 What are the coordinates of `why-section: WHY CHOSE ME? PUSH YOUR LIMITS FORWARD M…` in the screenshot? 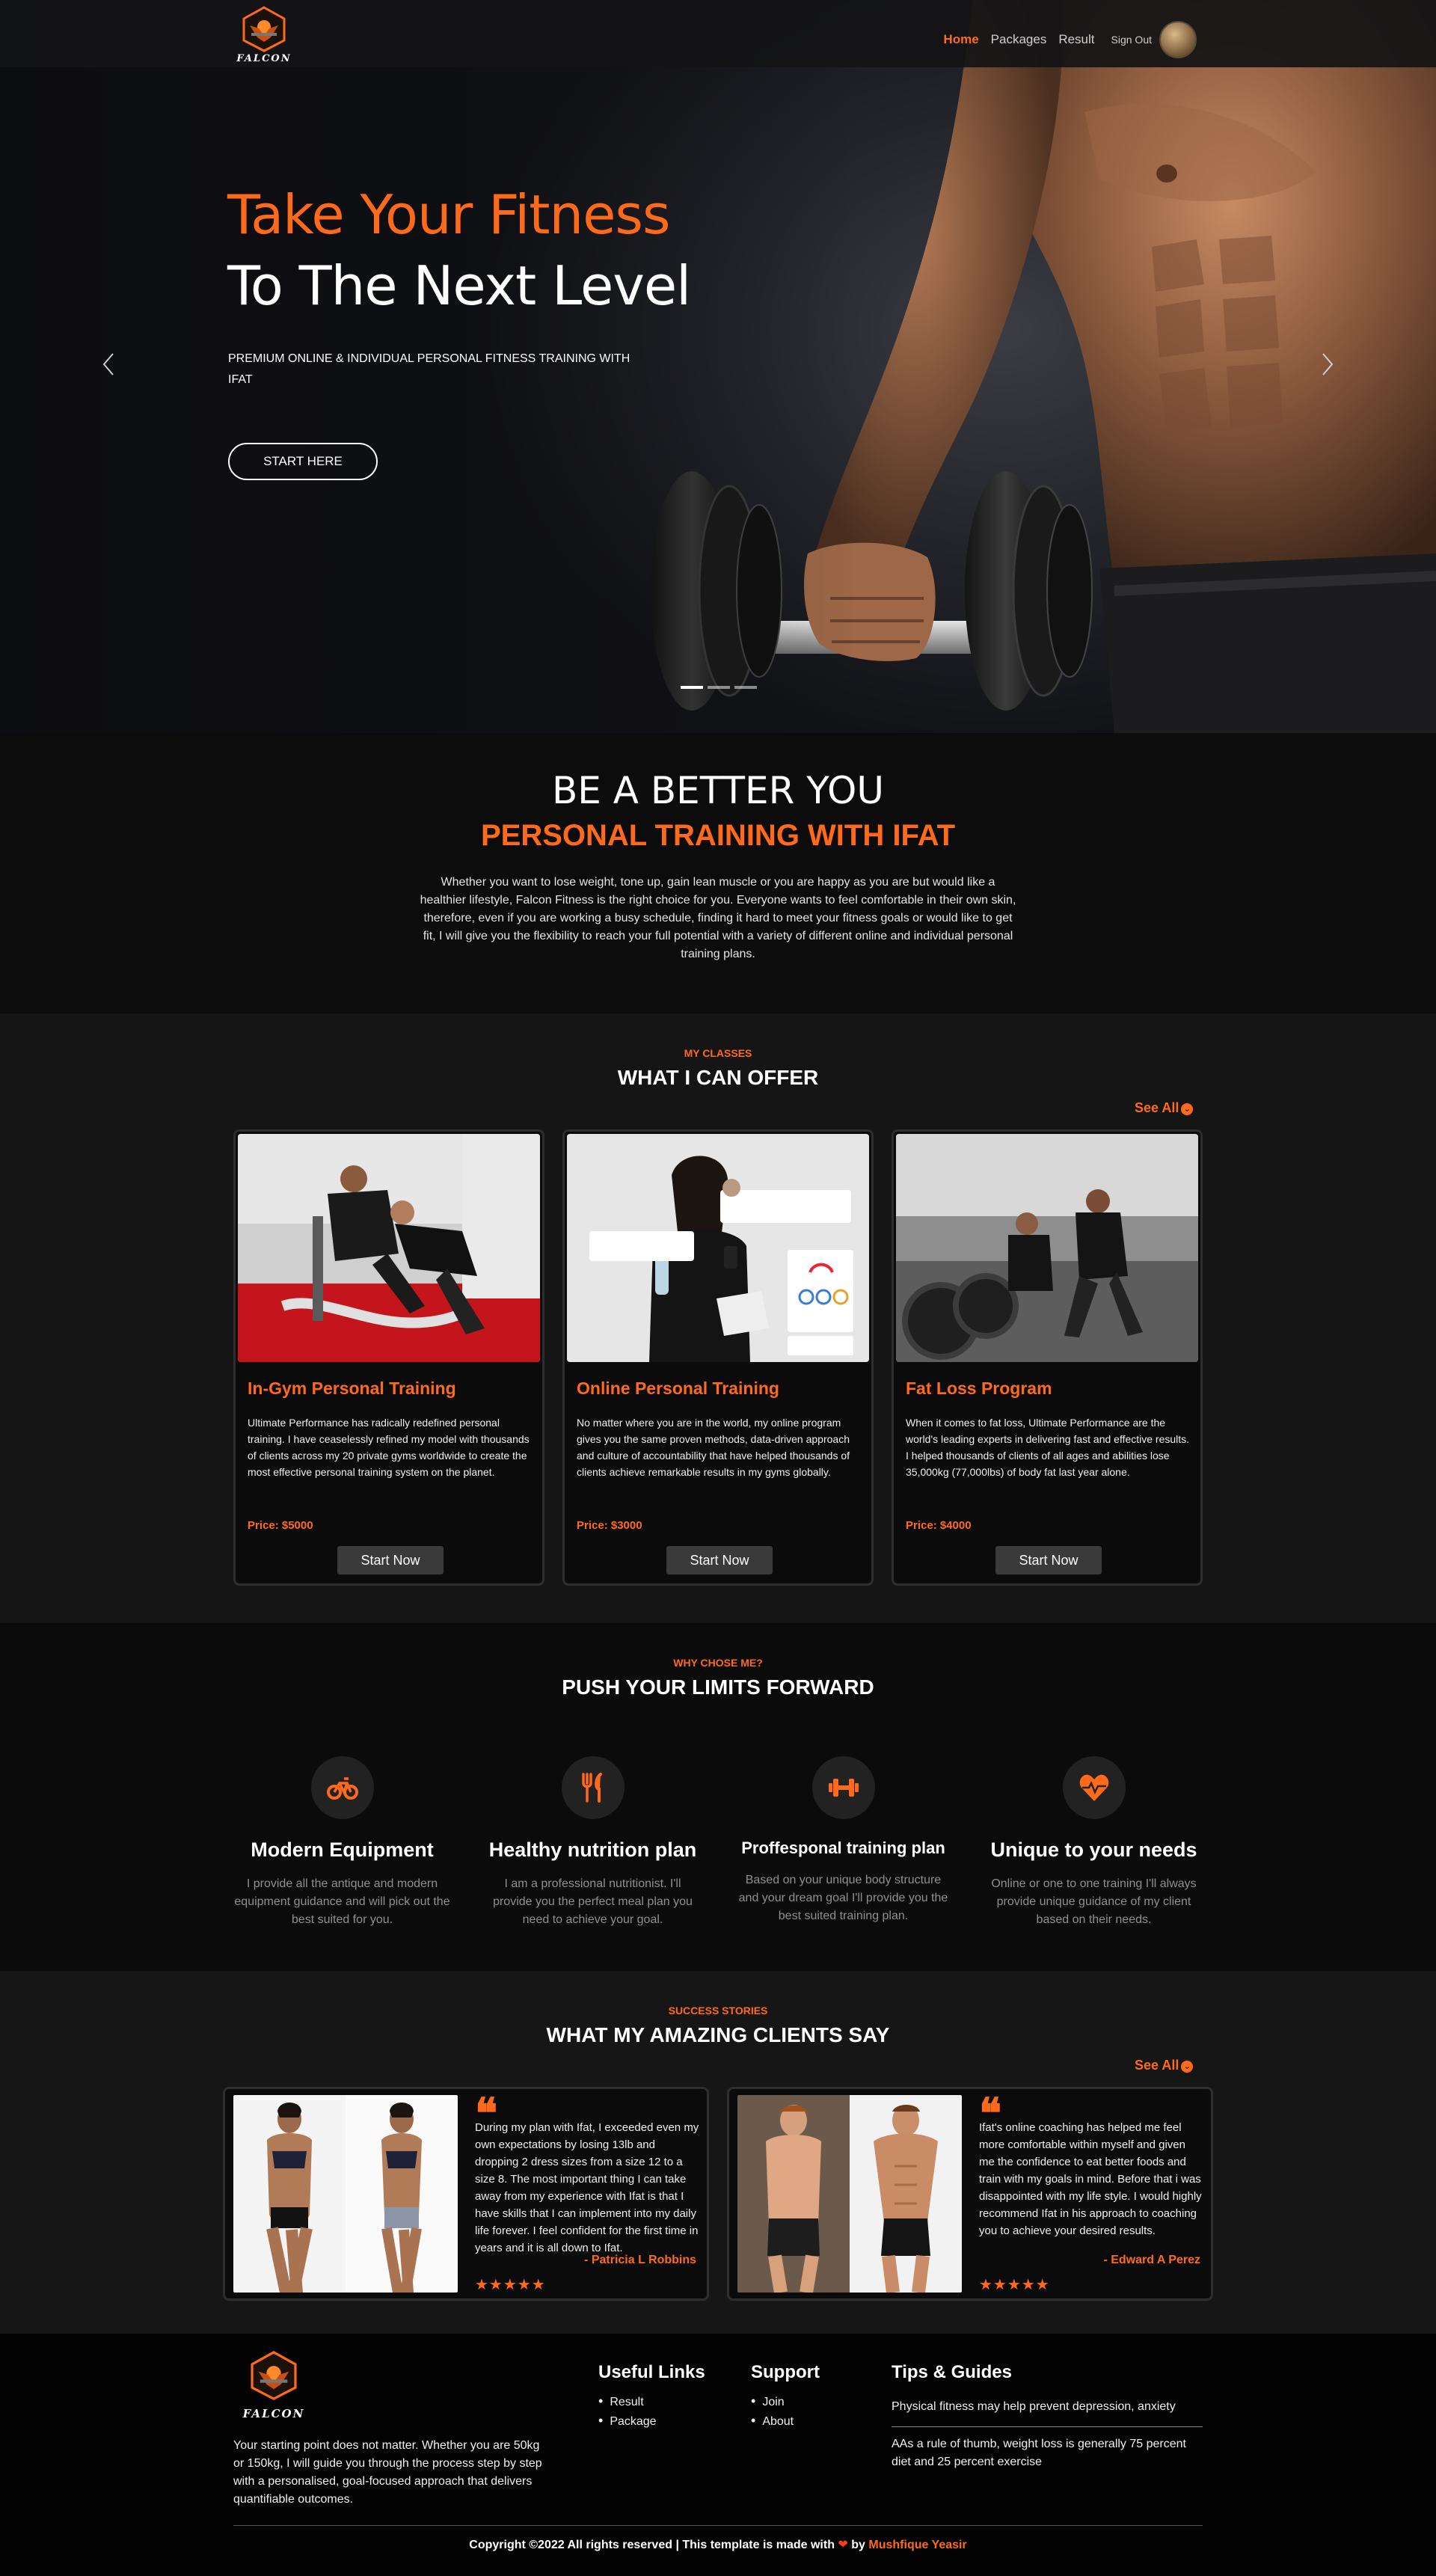 It's located at (718, 1797).